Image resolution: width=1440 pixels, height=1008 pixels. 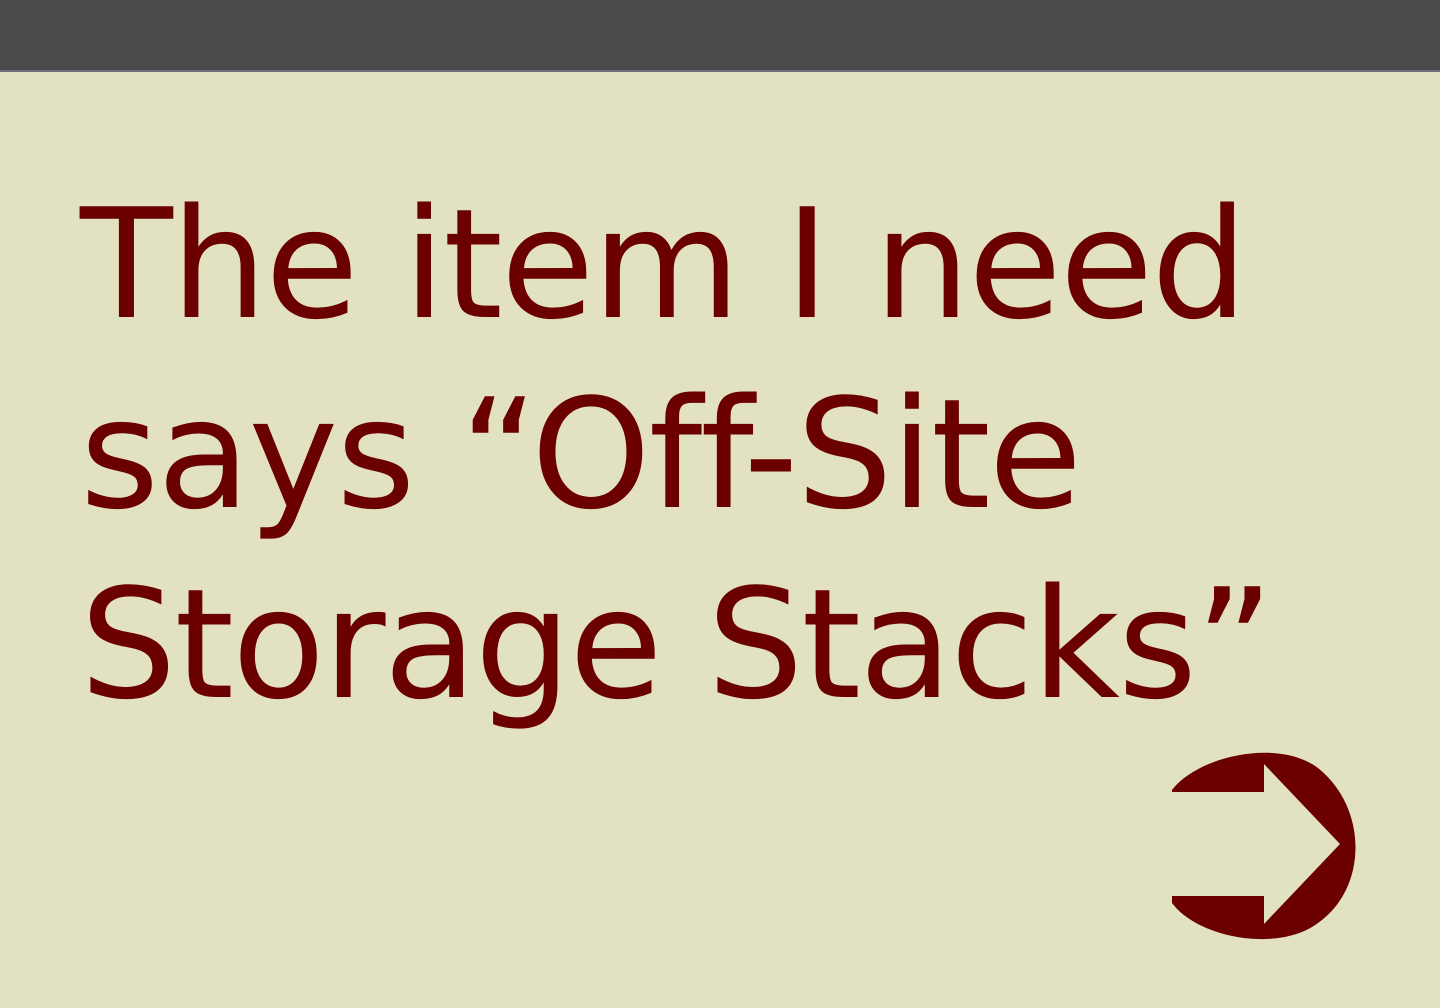 I want to click on top-bar, so click(x=720, y=36).